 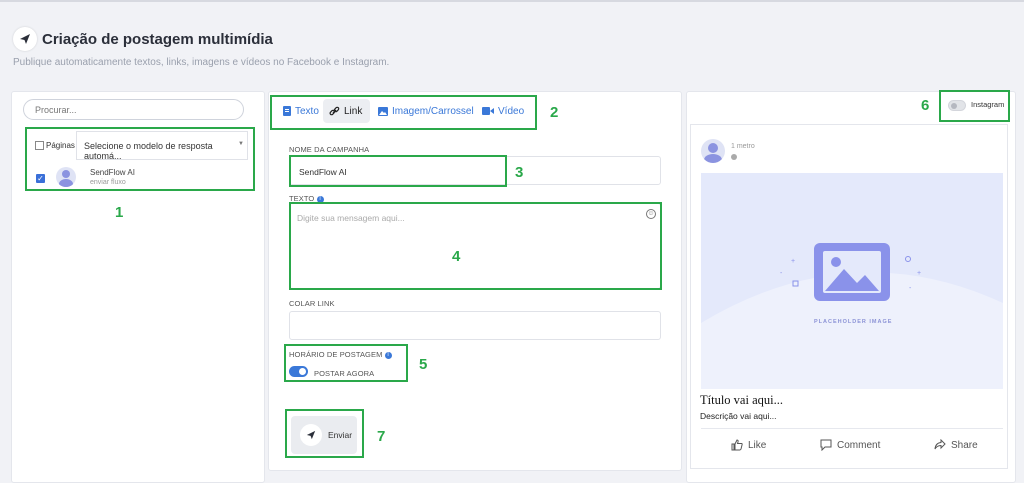 What do you see at coordinates (859, 445) in the screenshot?
I see `comment-label: Comment` at bounding box center [859, 445].